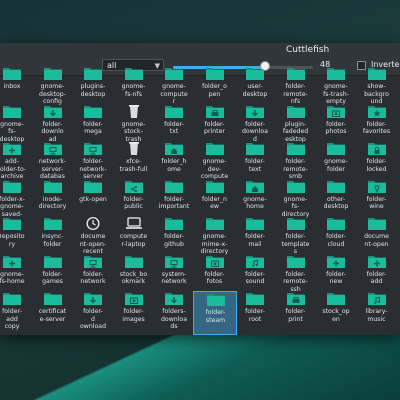 The width and height of the screenshot is (400, 400). I want to click on icon-label: folders- downloa ds, so click(174, 319).